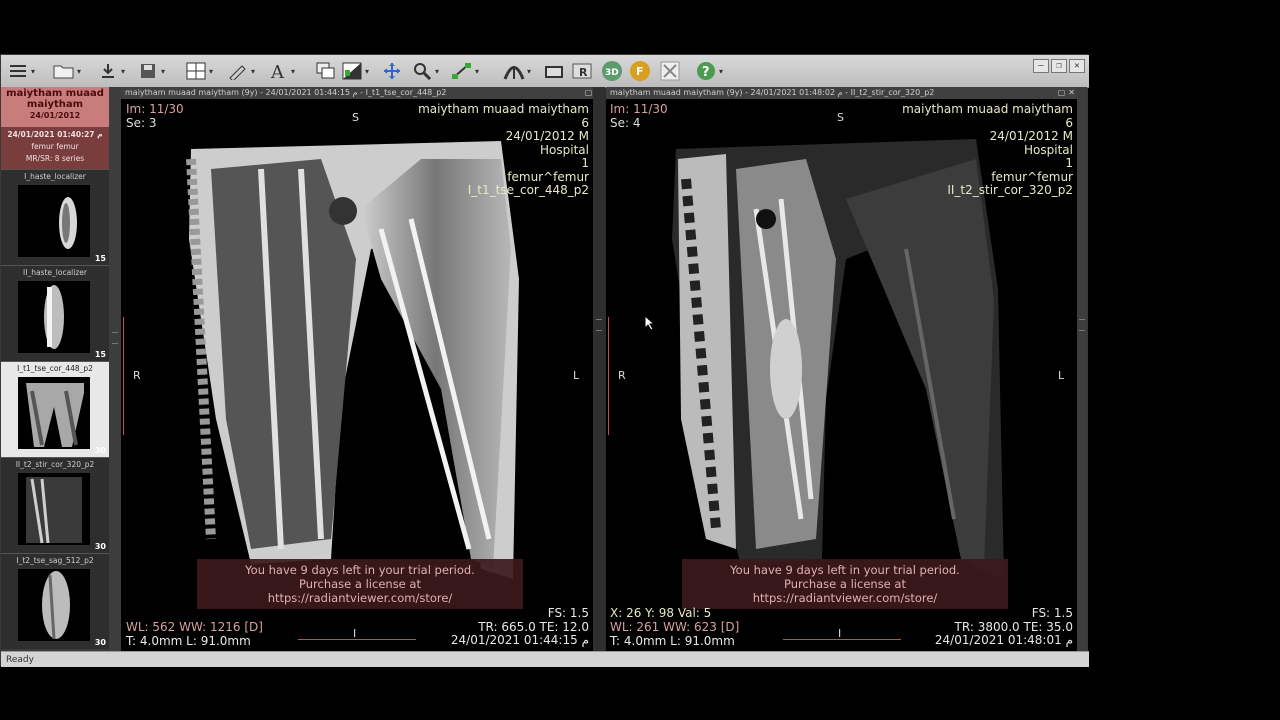 The image size is (1280, 720). I want to click on overlay-institution: Hospital, so click(564, 149).